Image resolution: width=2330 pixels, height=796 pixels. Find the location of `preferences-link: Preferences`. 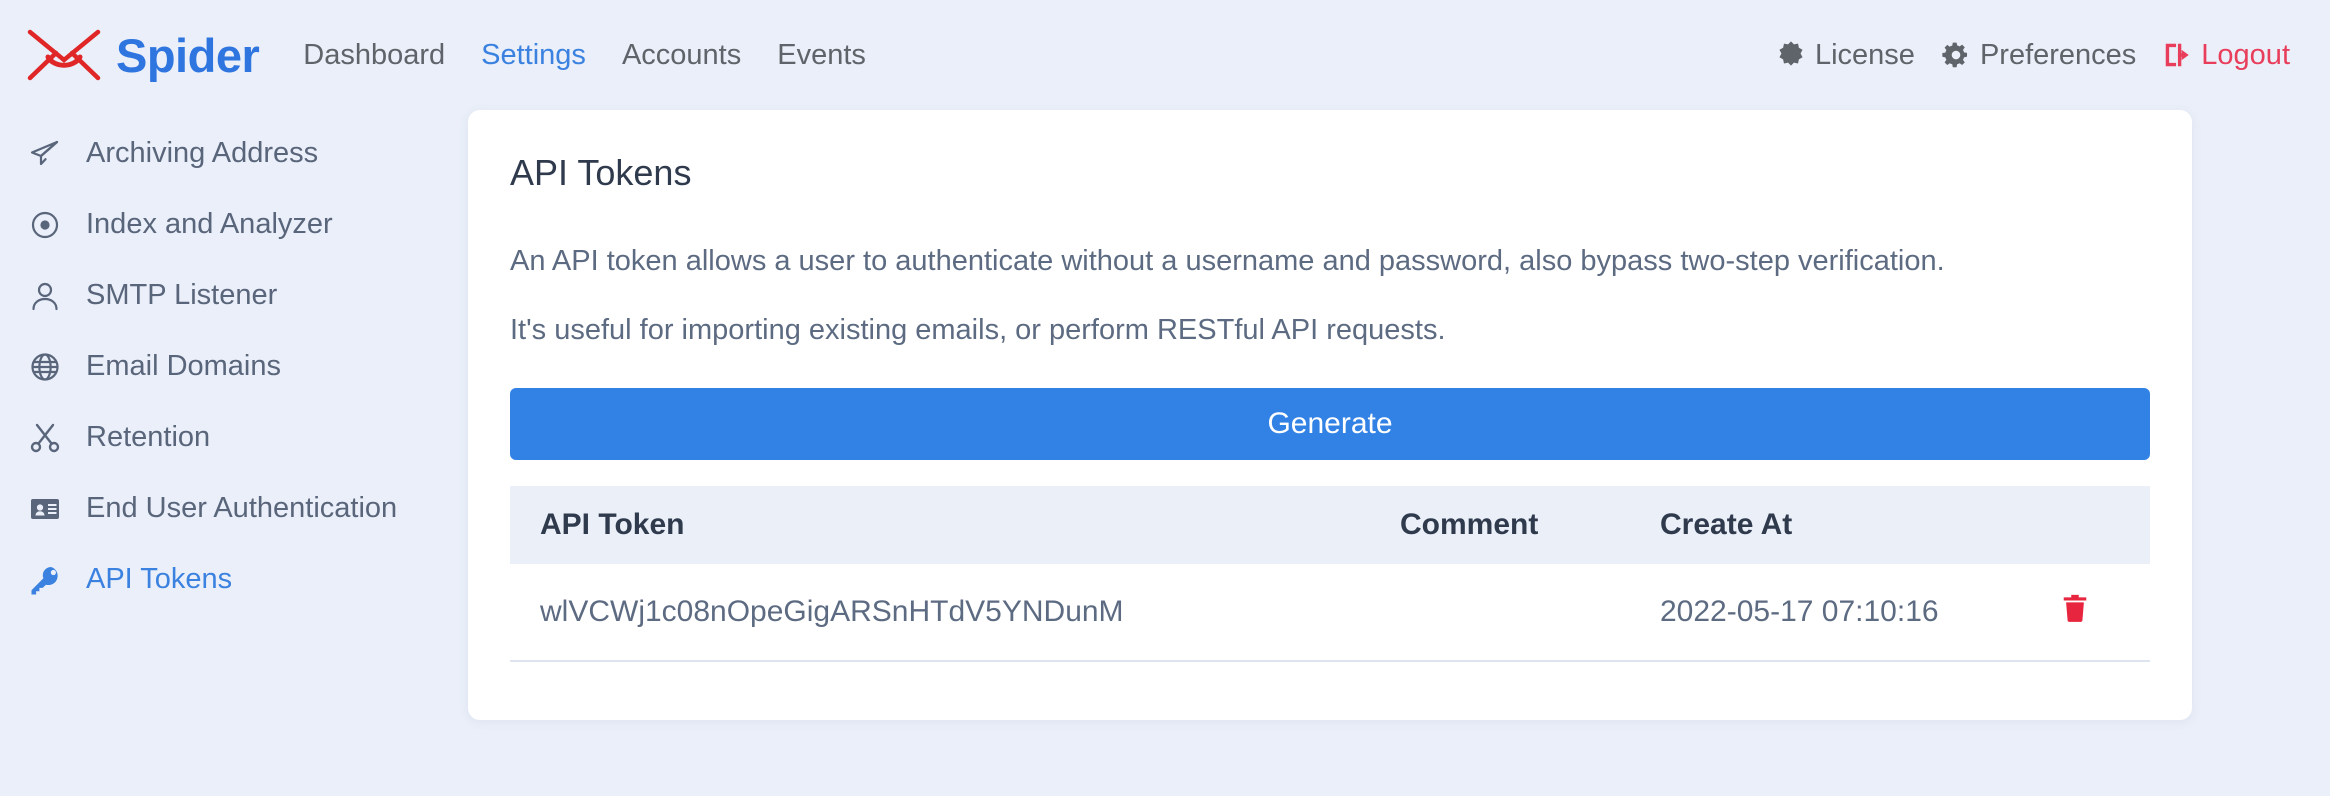

preferences-link: Preferences is located at coordinates (2038, 55).